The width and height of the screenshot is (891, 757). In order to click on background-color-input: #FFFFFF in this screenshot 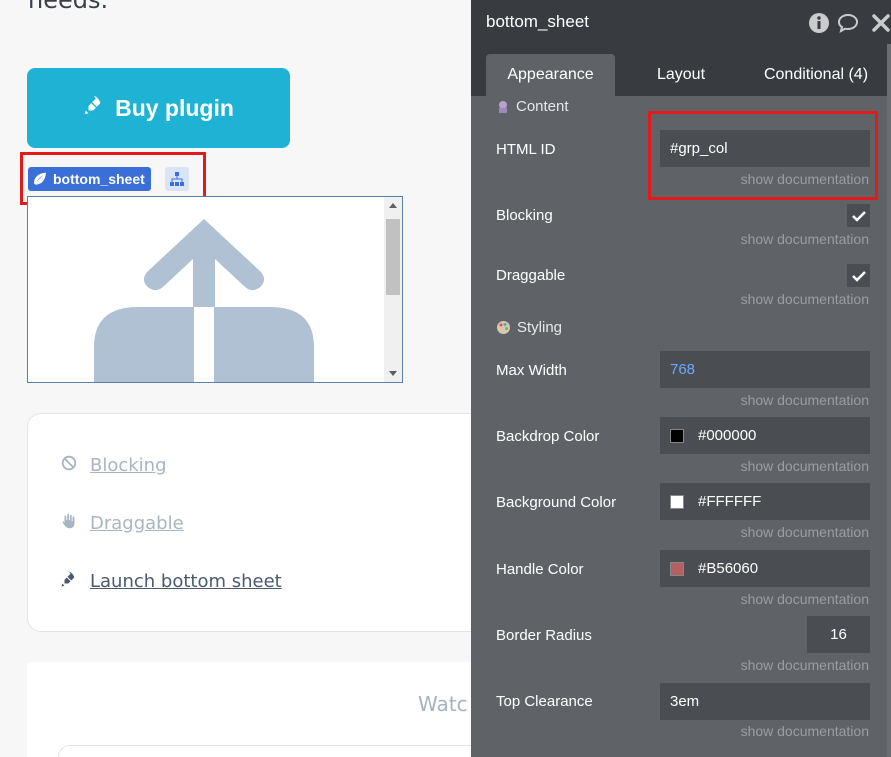, I will do `click(765, 501)`.